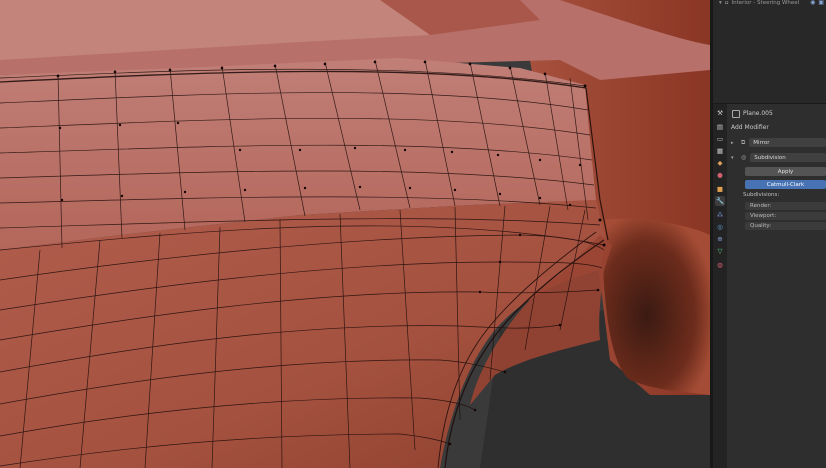  Describe the element at coordinates (785, 184) in the screenshot. I see `catmull-clark-toggle: Catmull-Clark` at that location.